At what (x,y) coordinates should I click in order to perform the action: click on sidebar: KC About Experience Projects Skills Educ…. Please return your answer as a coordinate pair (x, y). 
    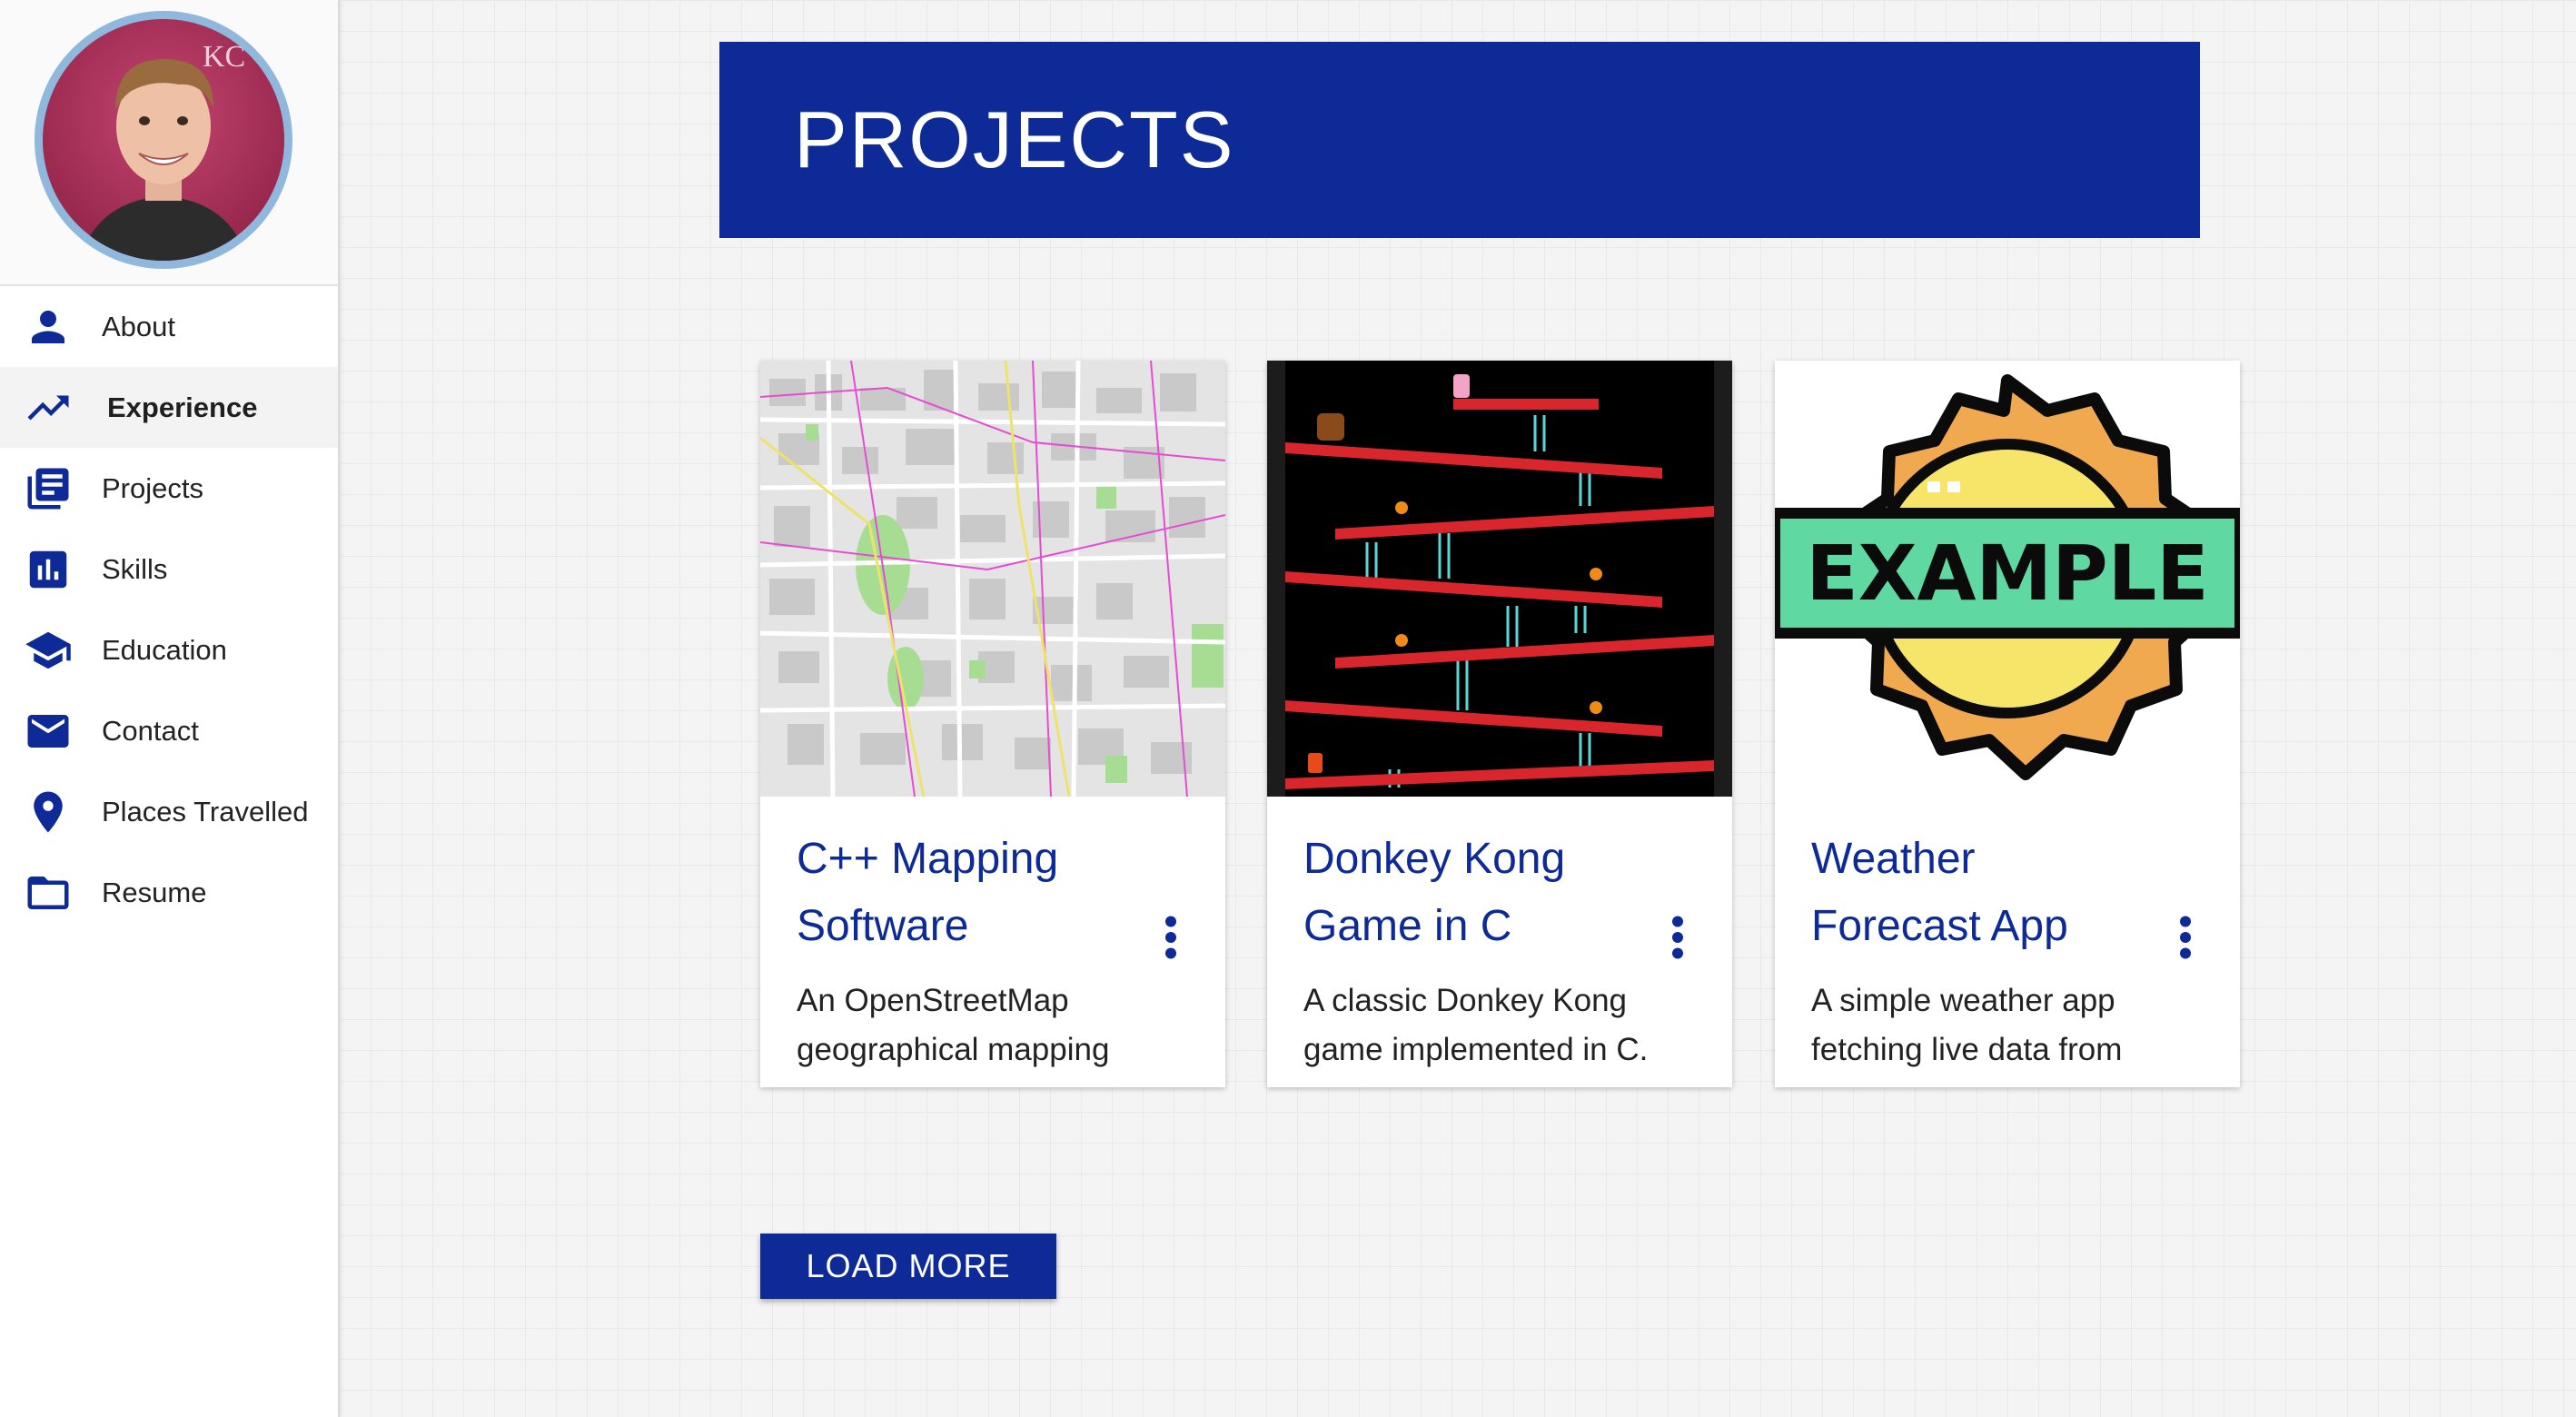
    Looking at the image, I should click on (170, 708).